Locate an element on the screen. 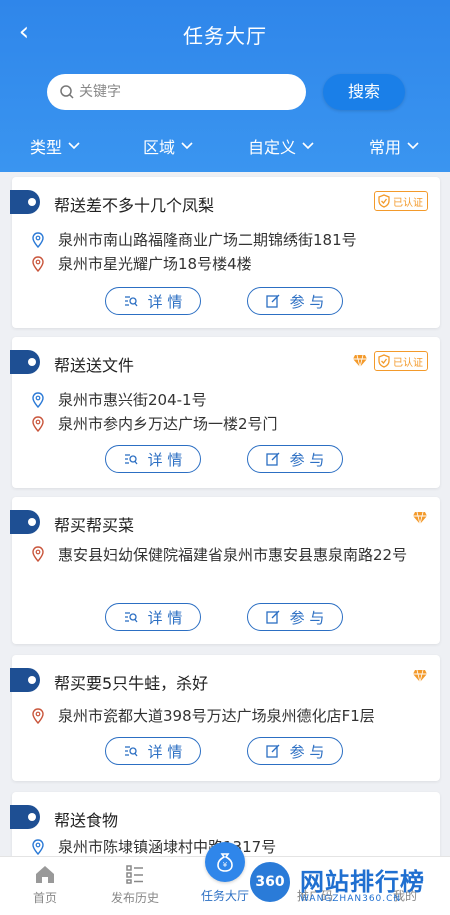 Image resolution: width=450 pixels, height=915 pixels. filter-custom-label: 自定义 is located at coordinates (272, 147).